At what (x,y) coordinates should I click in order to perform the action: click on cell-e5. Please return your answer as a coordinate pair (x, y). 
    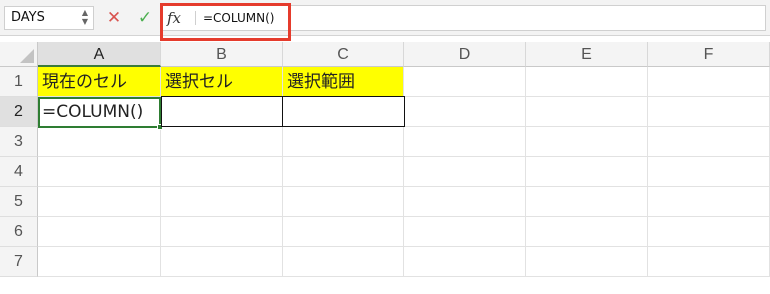
    Looking at the image, I should click on (587, 202).